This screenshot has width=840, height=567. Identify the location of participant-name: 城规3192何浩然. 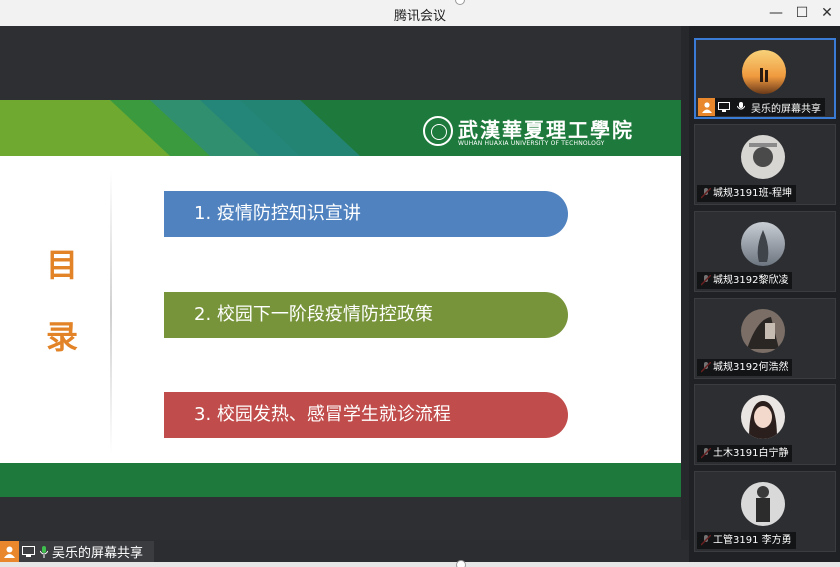
(745, 367).